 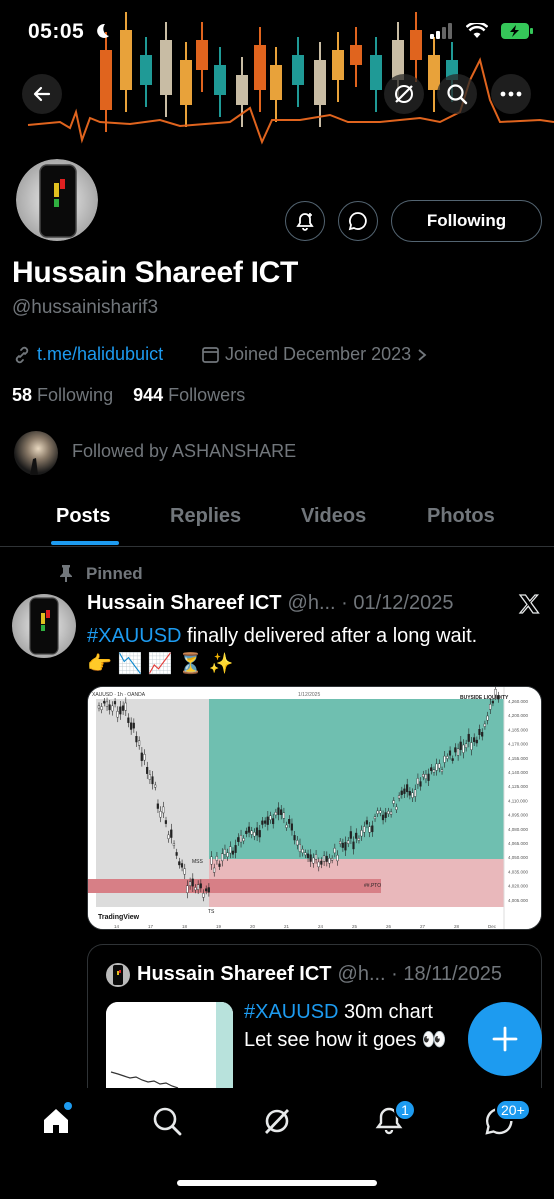 I want to click on tab-posts: Posts, so click(x=83, y=516).